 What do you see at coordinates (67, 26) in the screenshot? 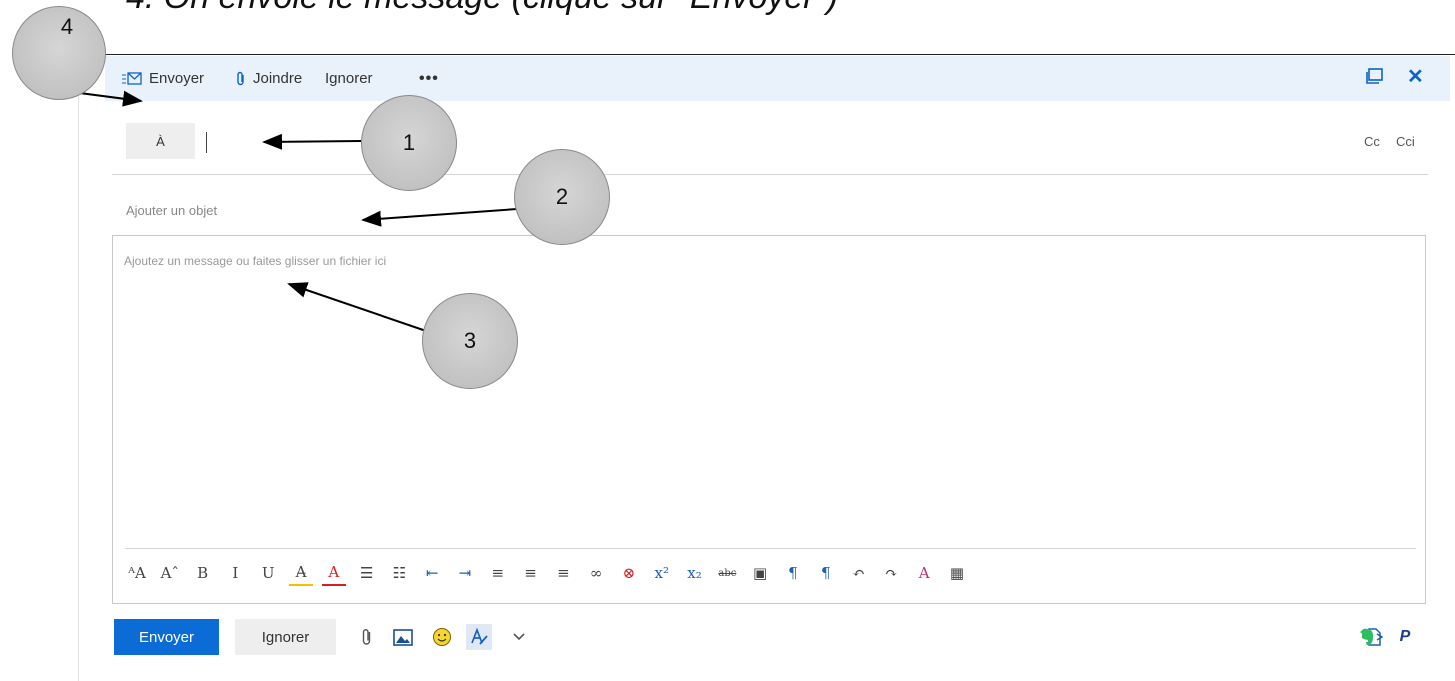
I see `callout-4-label: 4` at bounding box center [67, 26].